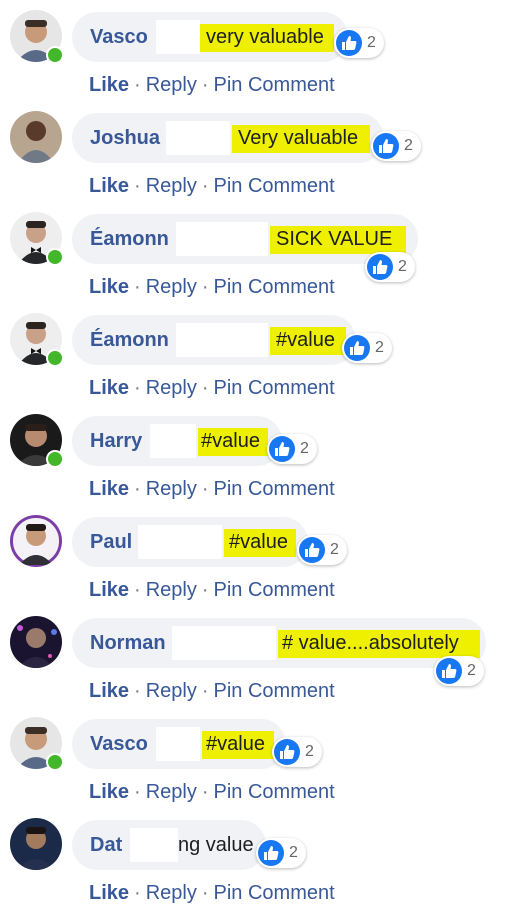 The image size is (507, 918). I want to click on commenter-name: Paul, so click(111, 542).